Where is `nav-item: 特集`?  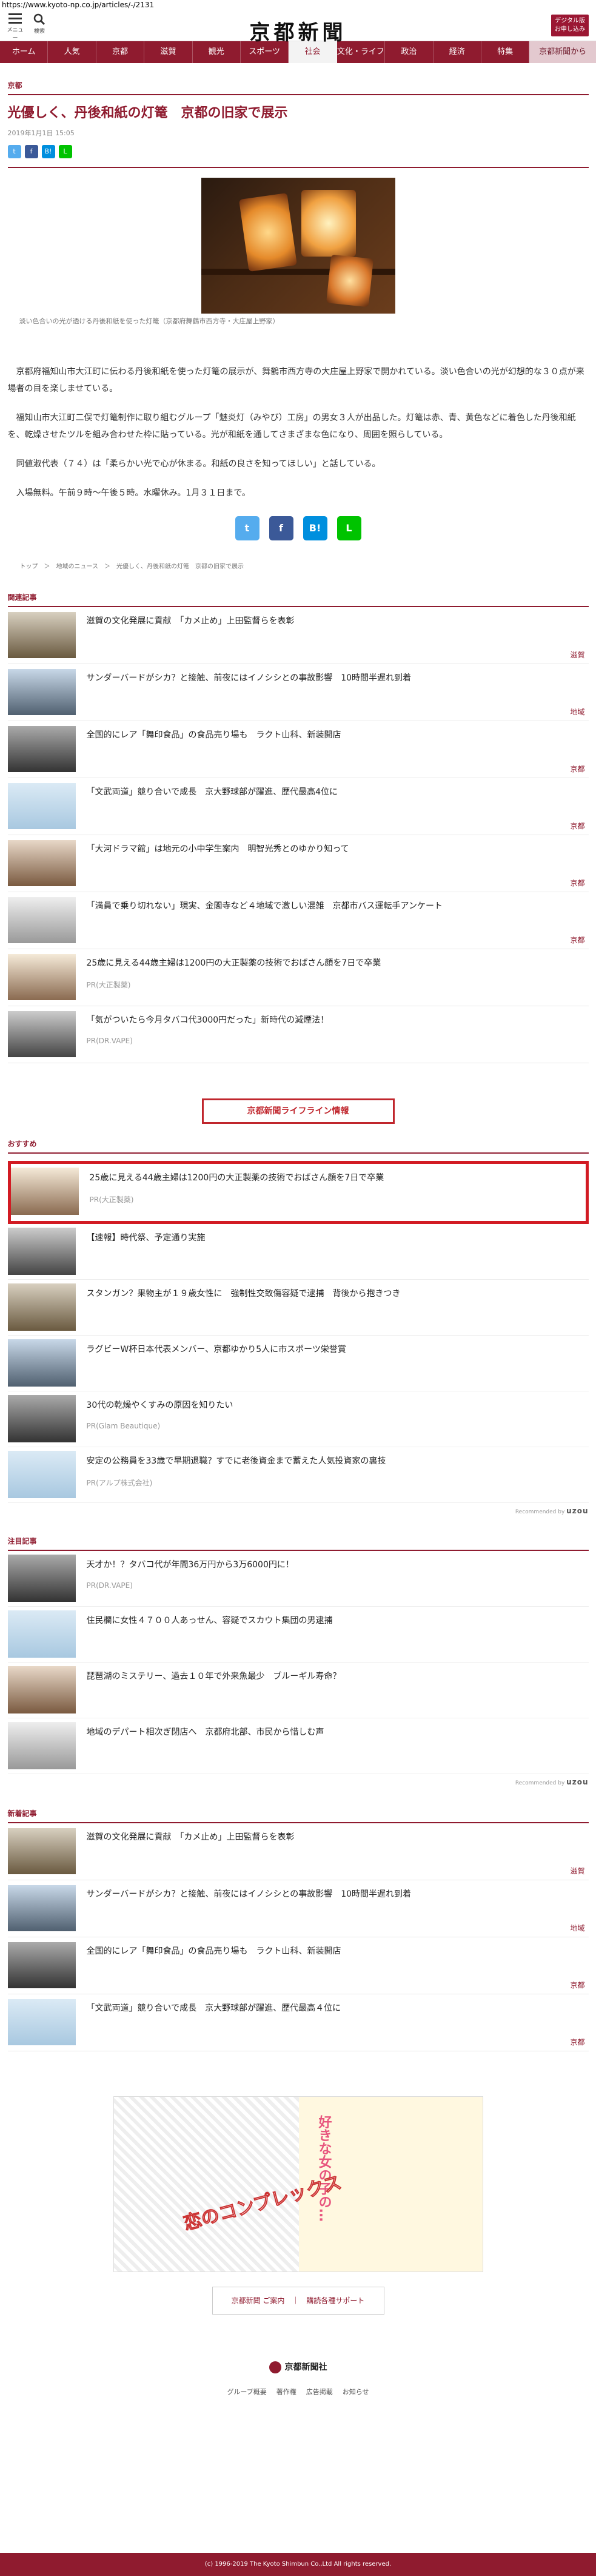 nav-item: 特集 is located at coordinates (505, 52).